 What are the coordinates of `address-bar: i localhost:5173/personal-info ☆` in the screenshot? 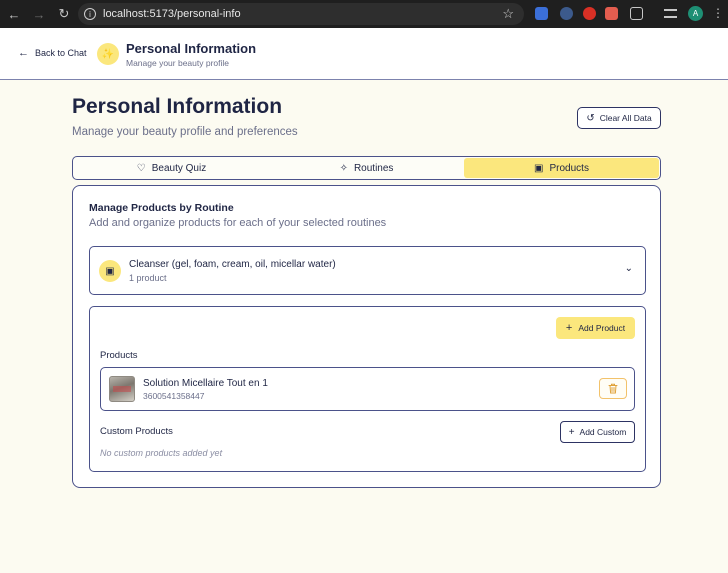 It's located at (301, 14).